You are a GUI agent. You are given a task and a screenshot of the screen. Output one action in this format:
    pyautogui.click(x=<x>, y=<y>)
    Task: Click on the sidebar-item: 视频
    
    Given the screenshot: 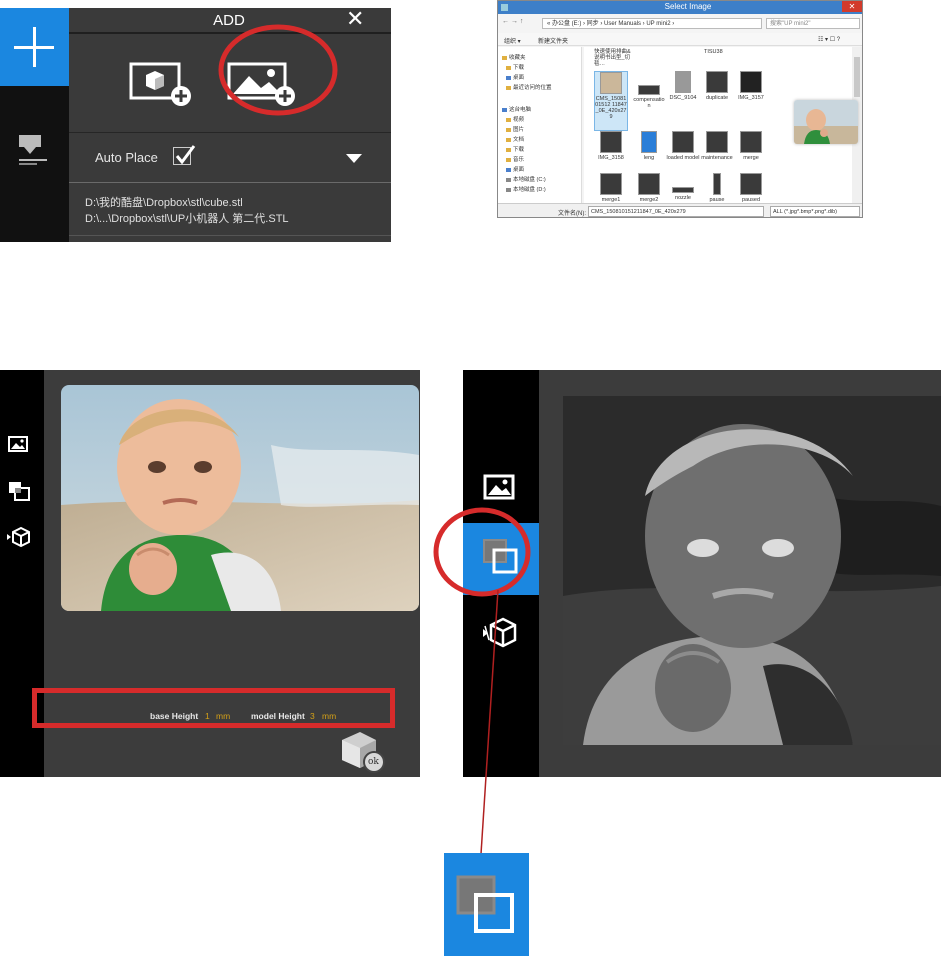 What is the action you would take?
    pyautogui.click(x=515, y=119)
    